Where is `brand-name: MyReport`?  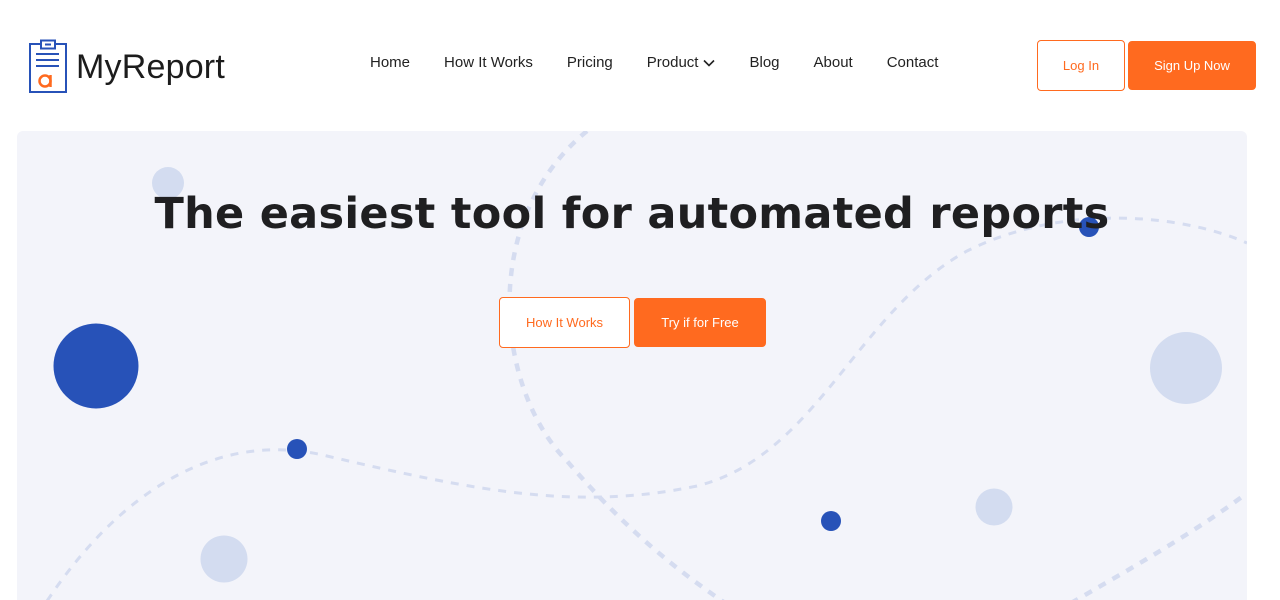
brand-name: MyReport is located at coordinates (150, 66).